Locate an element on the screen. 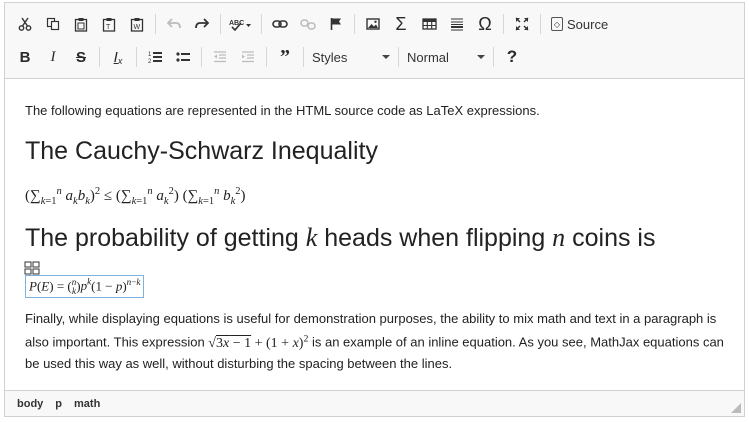  svg-text: ABC is located at coordinates (236, 23).